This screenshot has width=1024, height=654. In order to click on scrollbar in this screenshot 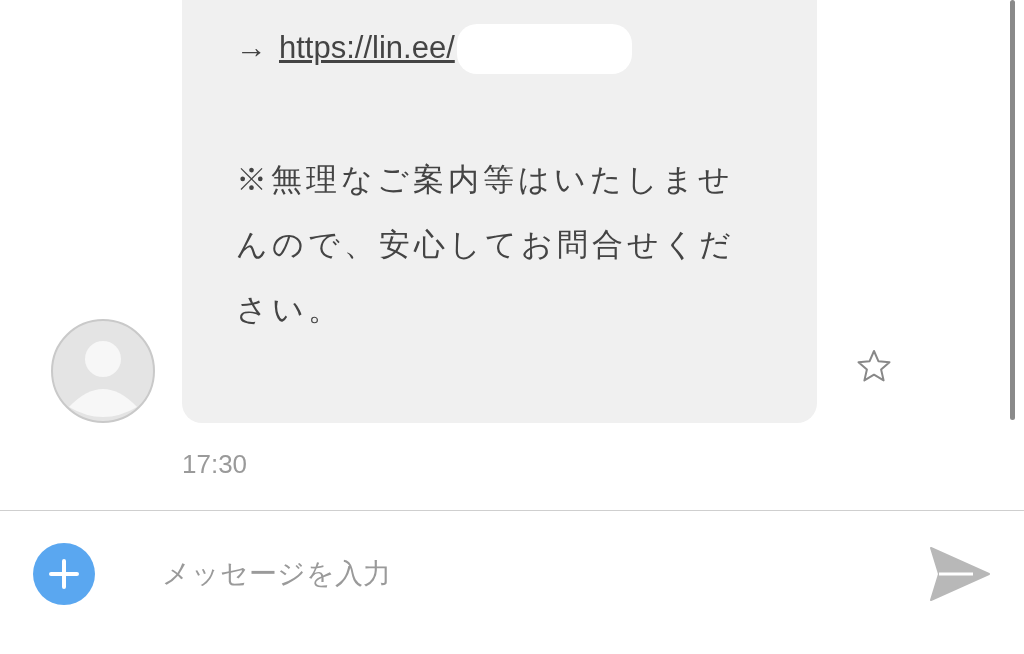, I will do `click(1012, 210)`.